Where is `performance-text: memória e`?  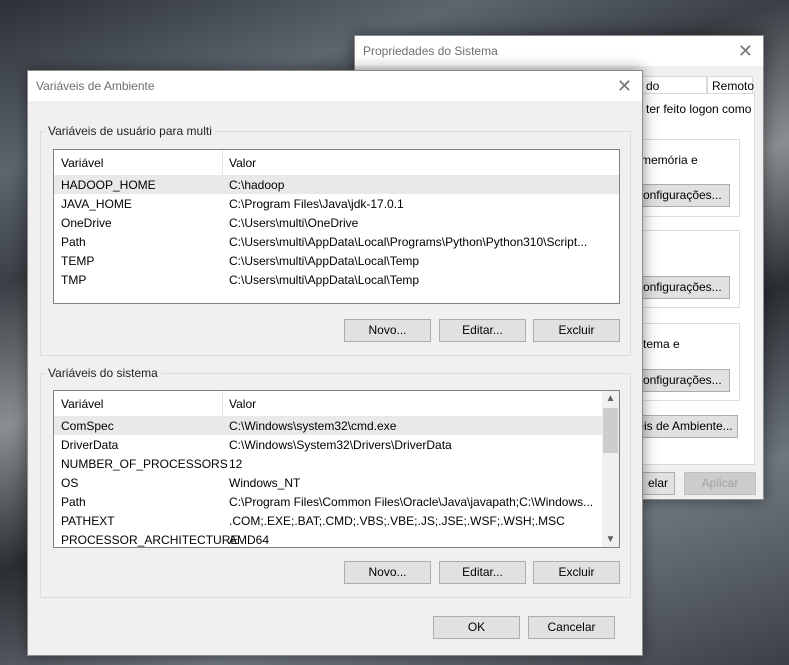
performance-text: memória e is located at coordinates (669, 160).